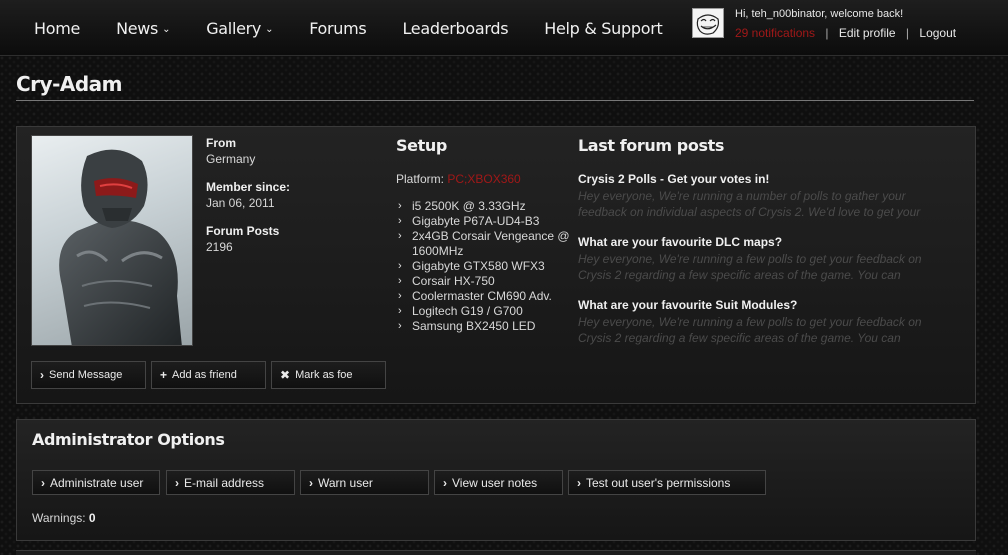 This screenshot has width=1008, height=555. What do you see at coordinates (937, 33) in the screenshot?
I see `logout-link: Logout` at bounding box center [937, 33].